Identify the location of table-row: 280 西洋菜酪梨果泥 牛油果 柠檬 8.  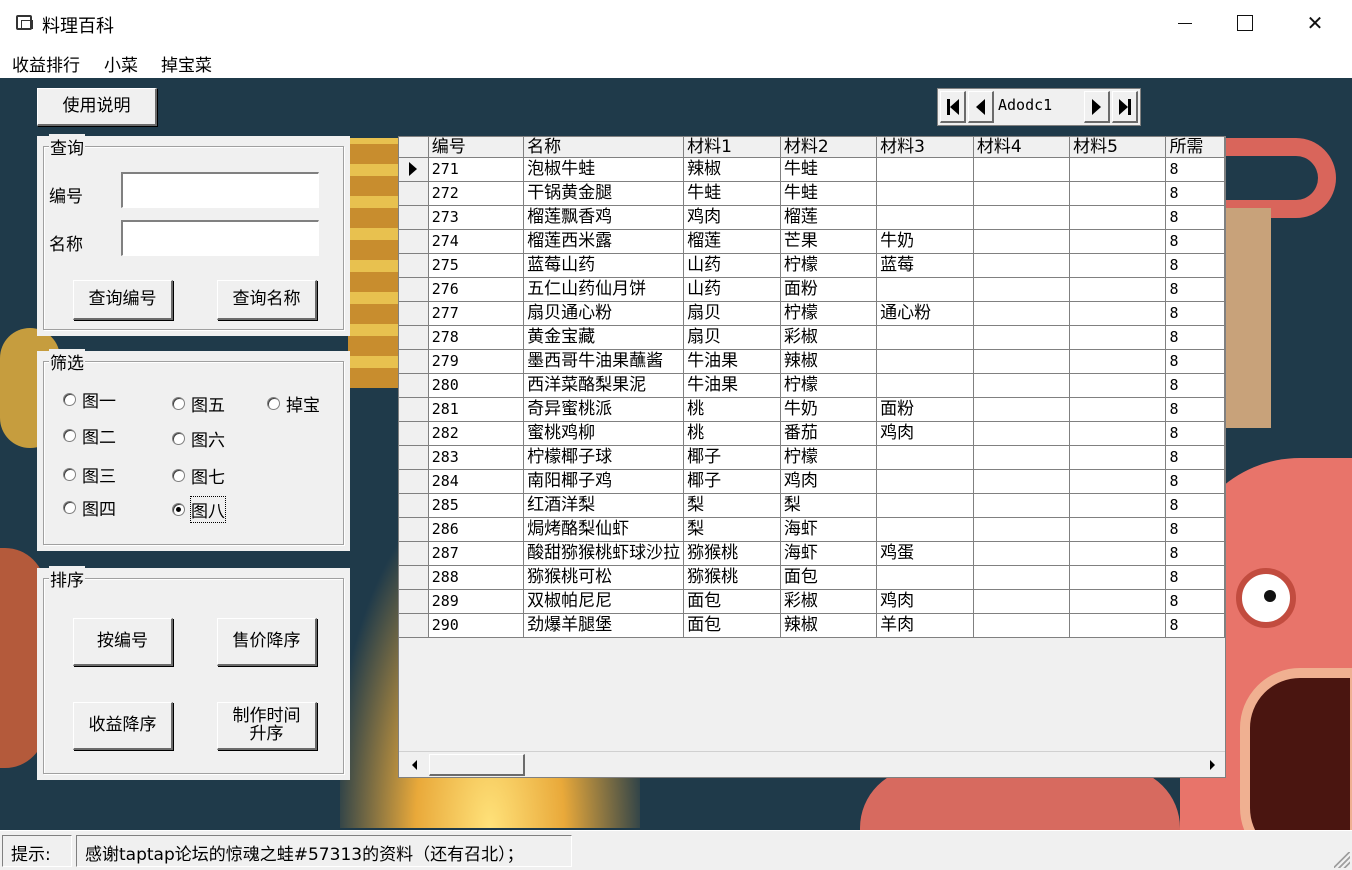
(812, 385).